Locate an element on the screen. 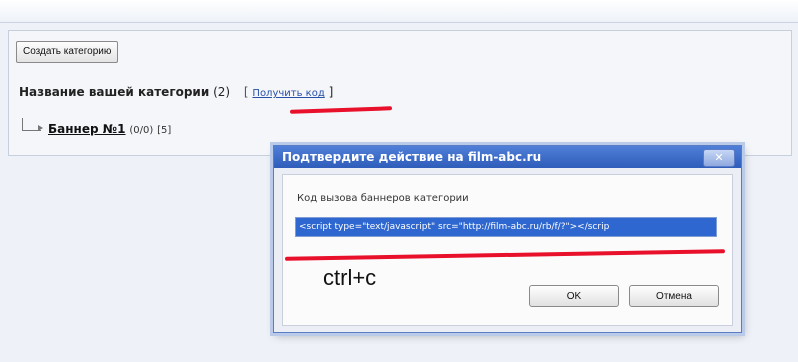 The image size is (798, 362). get-code-link: Получить код is located at coordinates (288, 93).